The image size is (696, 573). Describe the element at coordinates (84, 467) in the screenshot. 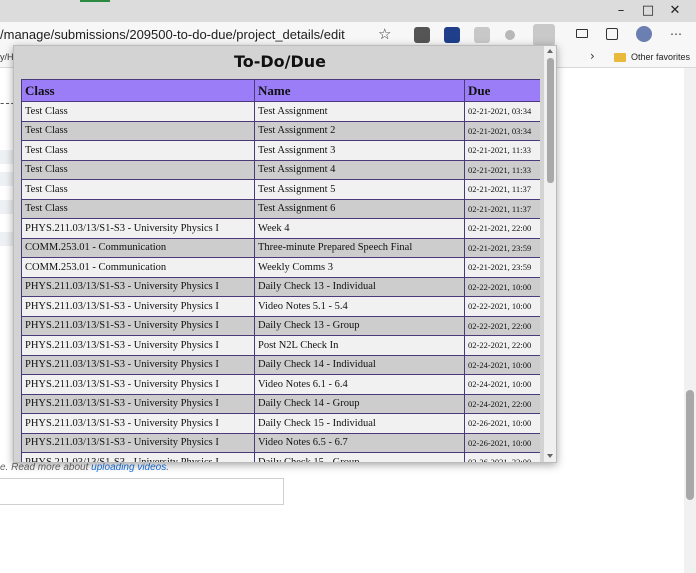

I see `upload-hint: e. Read more about uploading videos.` at that location.